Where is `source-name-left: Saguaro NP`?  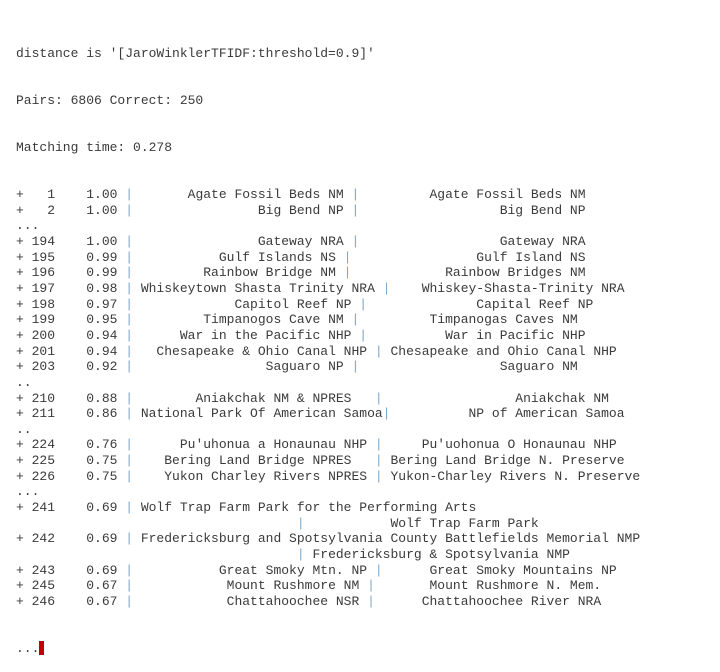 source-name-left: Saguaro NP is located at coordinates (242, 367).